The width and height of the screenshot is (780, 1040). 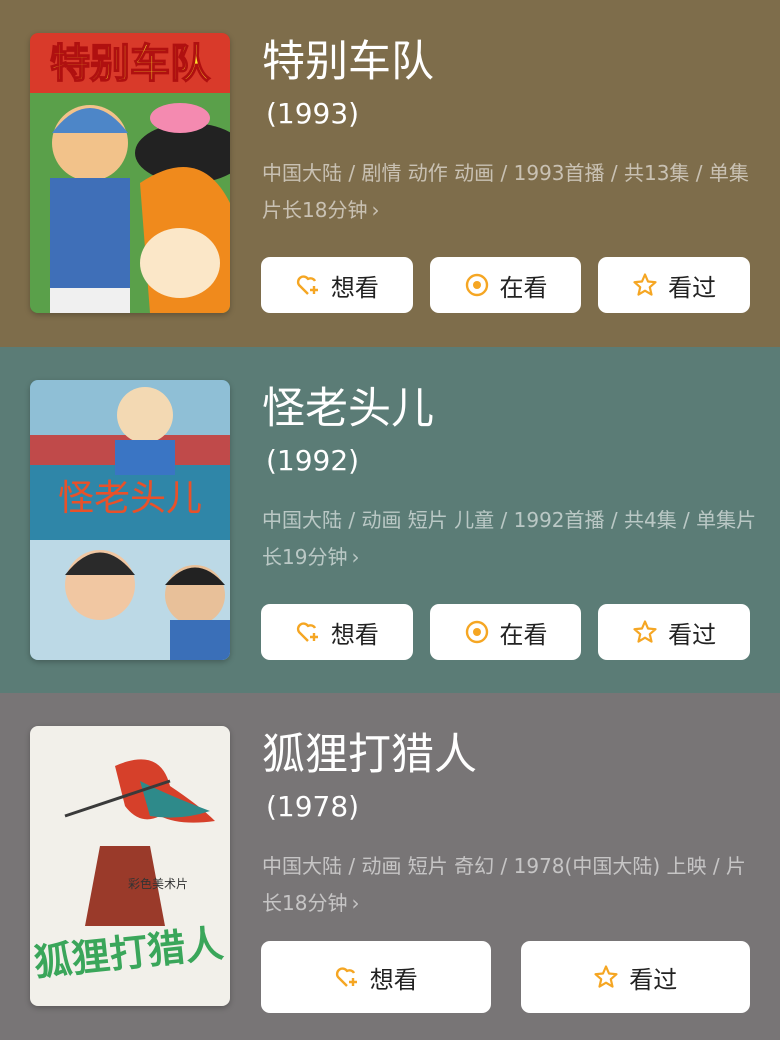 I want to click on movie-poster: 怪老头儿, so click(x=130, y=520).